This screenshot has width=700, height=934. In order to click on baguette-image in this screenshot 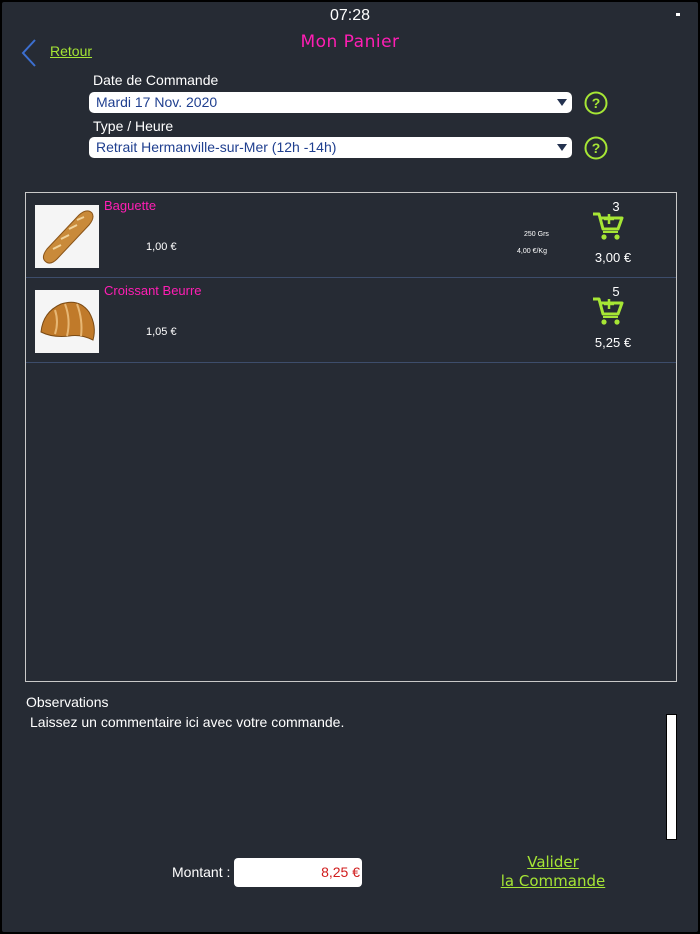, I will do `click(67, 236)`.